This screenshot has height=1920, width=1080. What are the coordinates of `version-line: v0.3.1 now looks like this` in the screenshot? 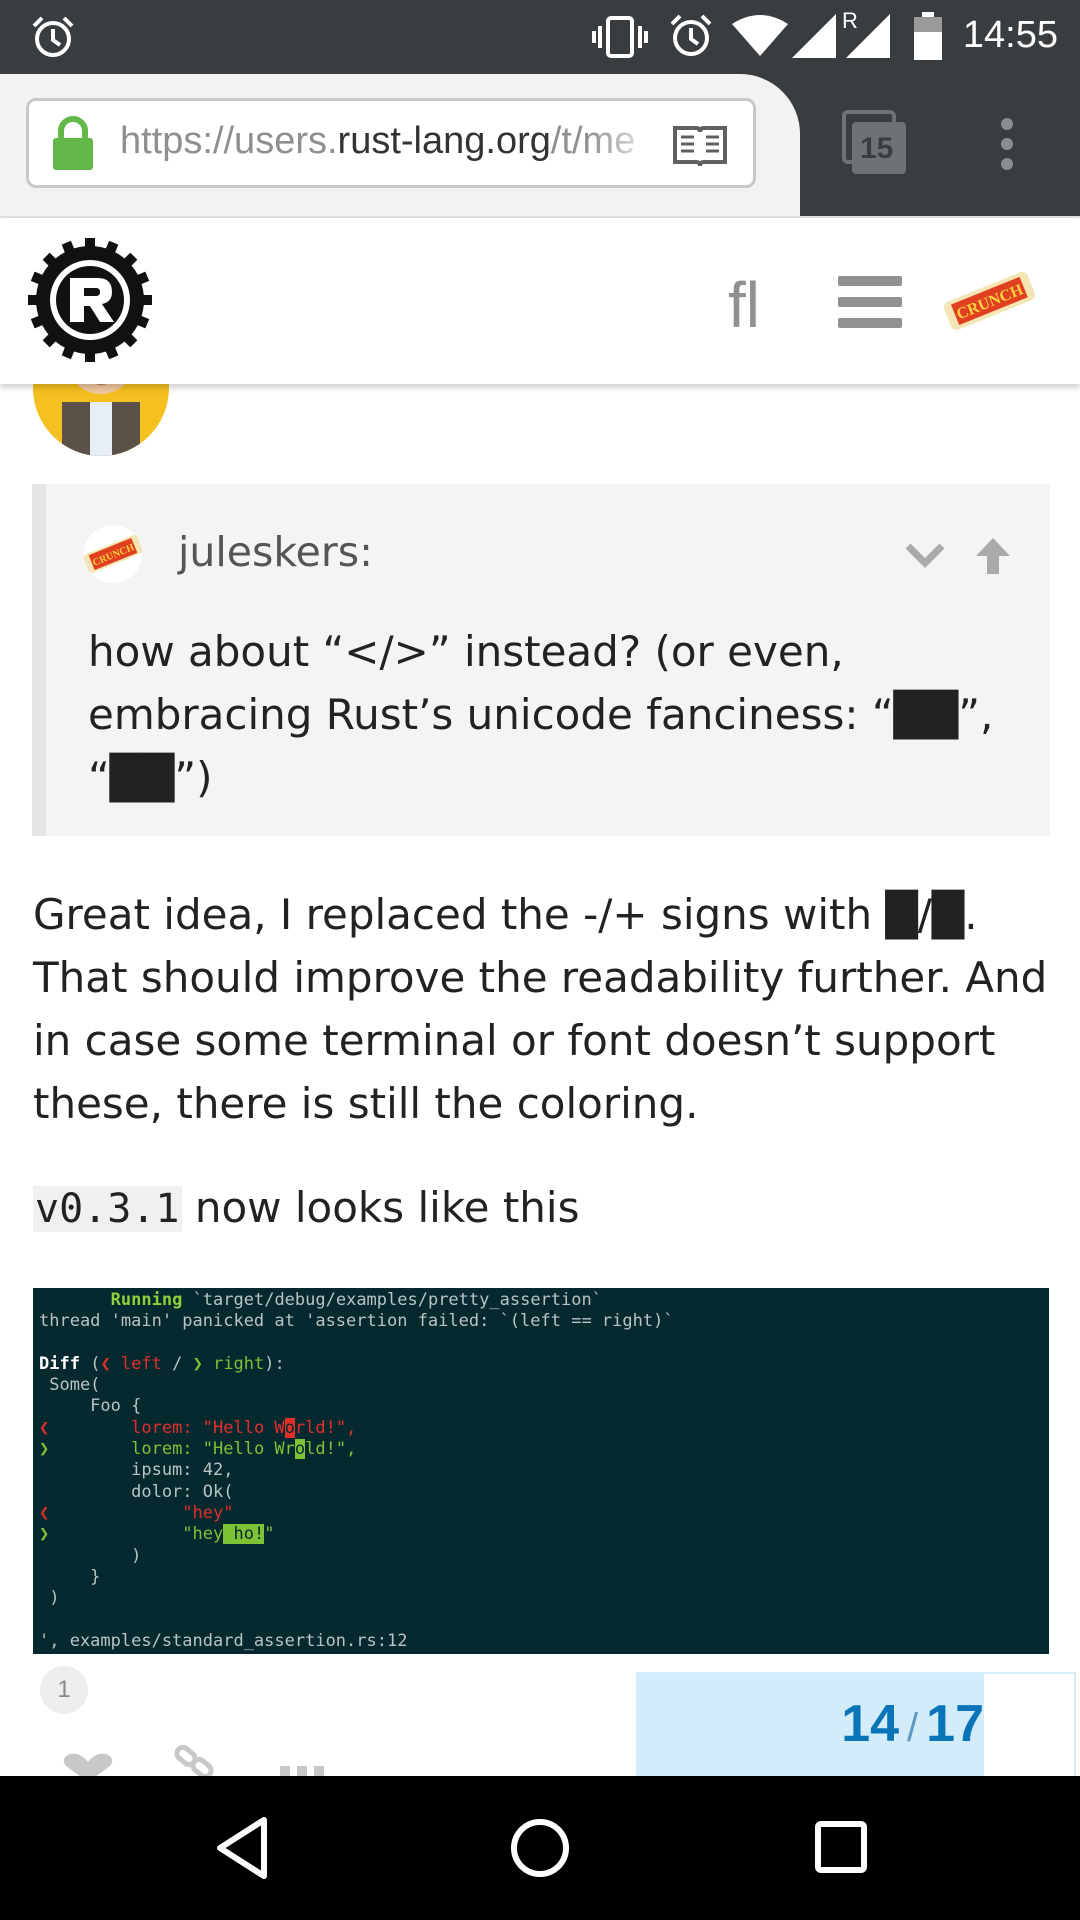 It's located at (543, 1208).